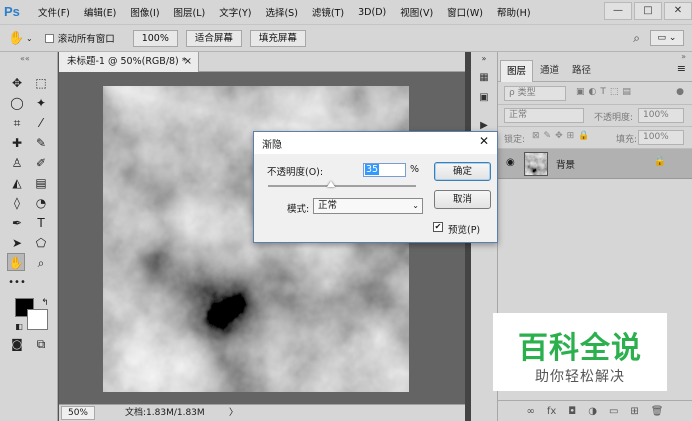  Describe the element at coordinates (155, 38) in the screenshot. I see `zoom-100-button: 100%` at that location.